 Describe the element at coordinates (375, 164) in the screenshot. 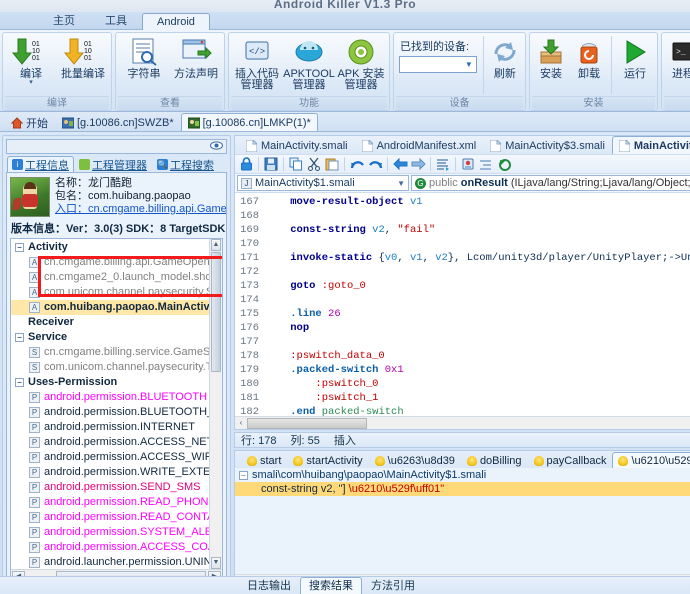

I see `redo-icon` at that location.